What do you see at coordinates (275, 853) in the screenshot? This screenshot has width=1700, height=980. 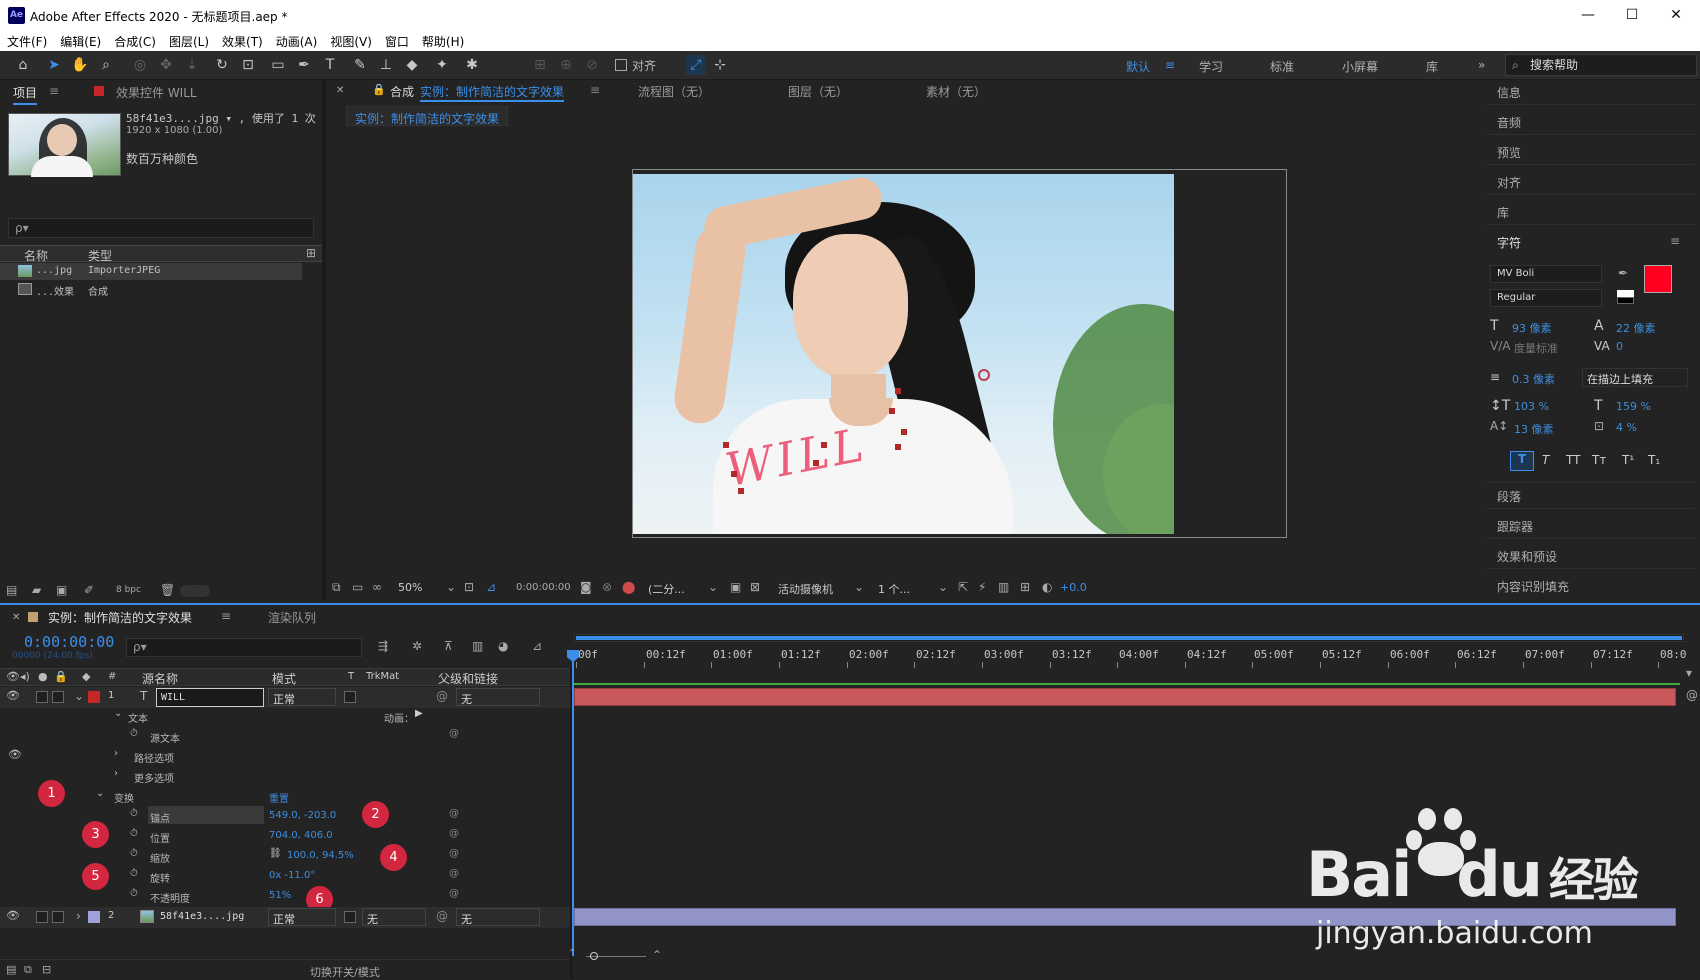 I see `constrain-link-icon: ⛓` at bounding box center [275, 853].